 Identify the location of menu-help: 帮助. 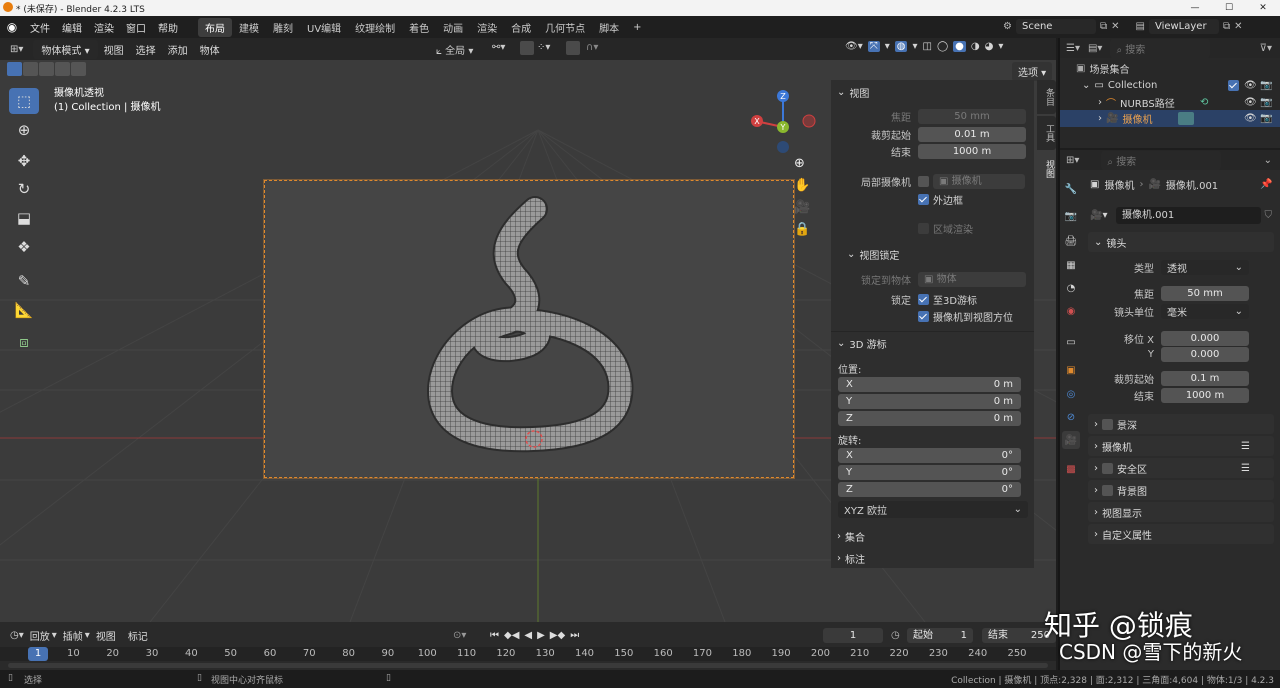
(168, 27).